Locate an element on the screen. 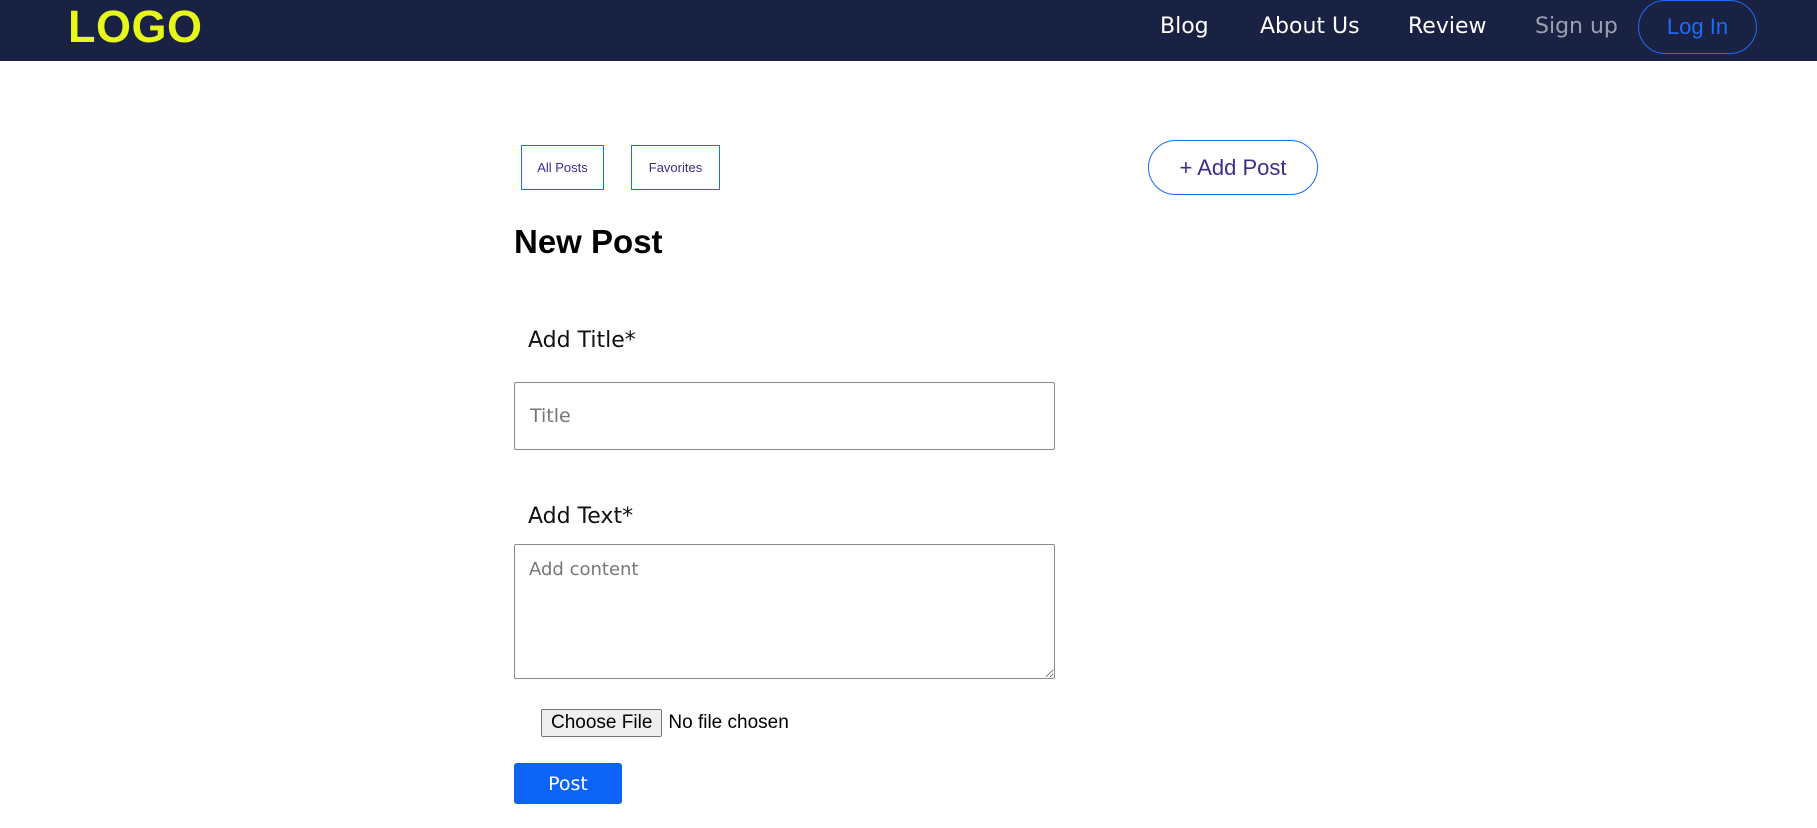 The image size is (1817, 828). title-input is located at coordinates (784, 416).